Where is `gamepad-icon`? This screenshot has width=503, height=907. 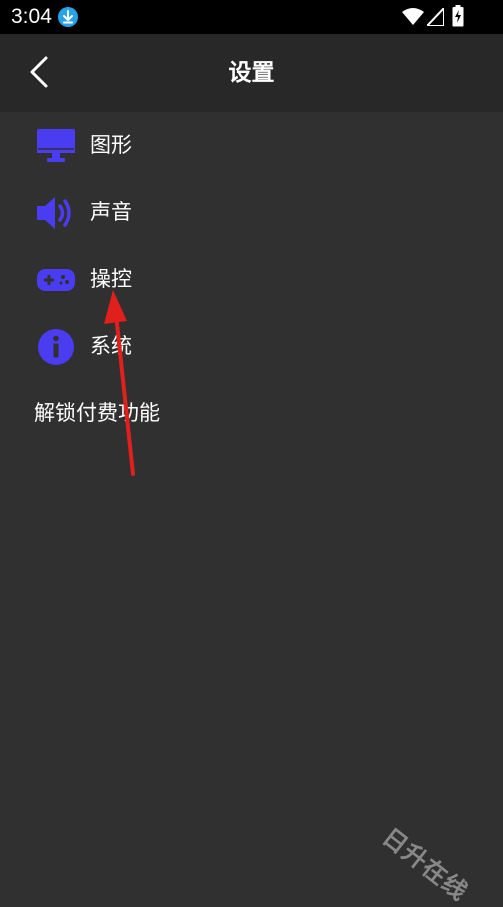 gamepad-icon is located at coordinates (56, 280).